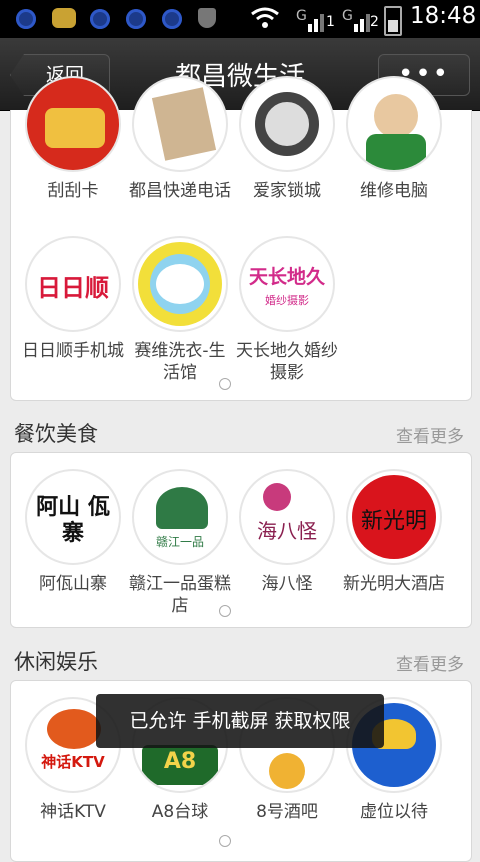  I want to click on service-label: 刮刮卡, so click(73, 191).